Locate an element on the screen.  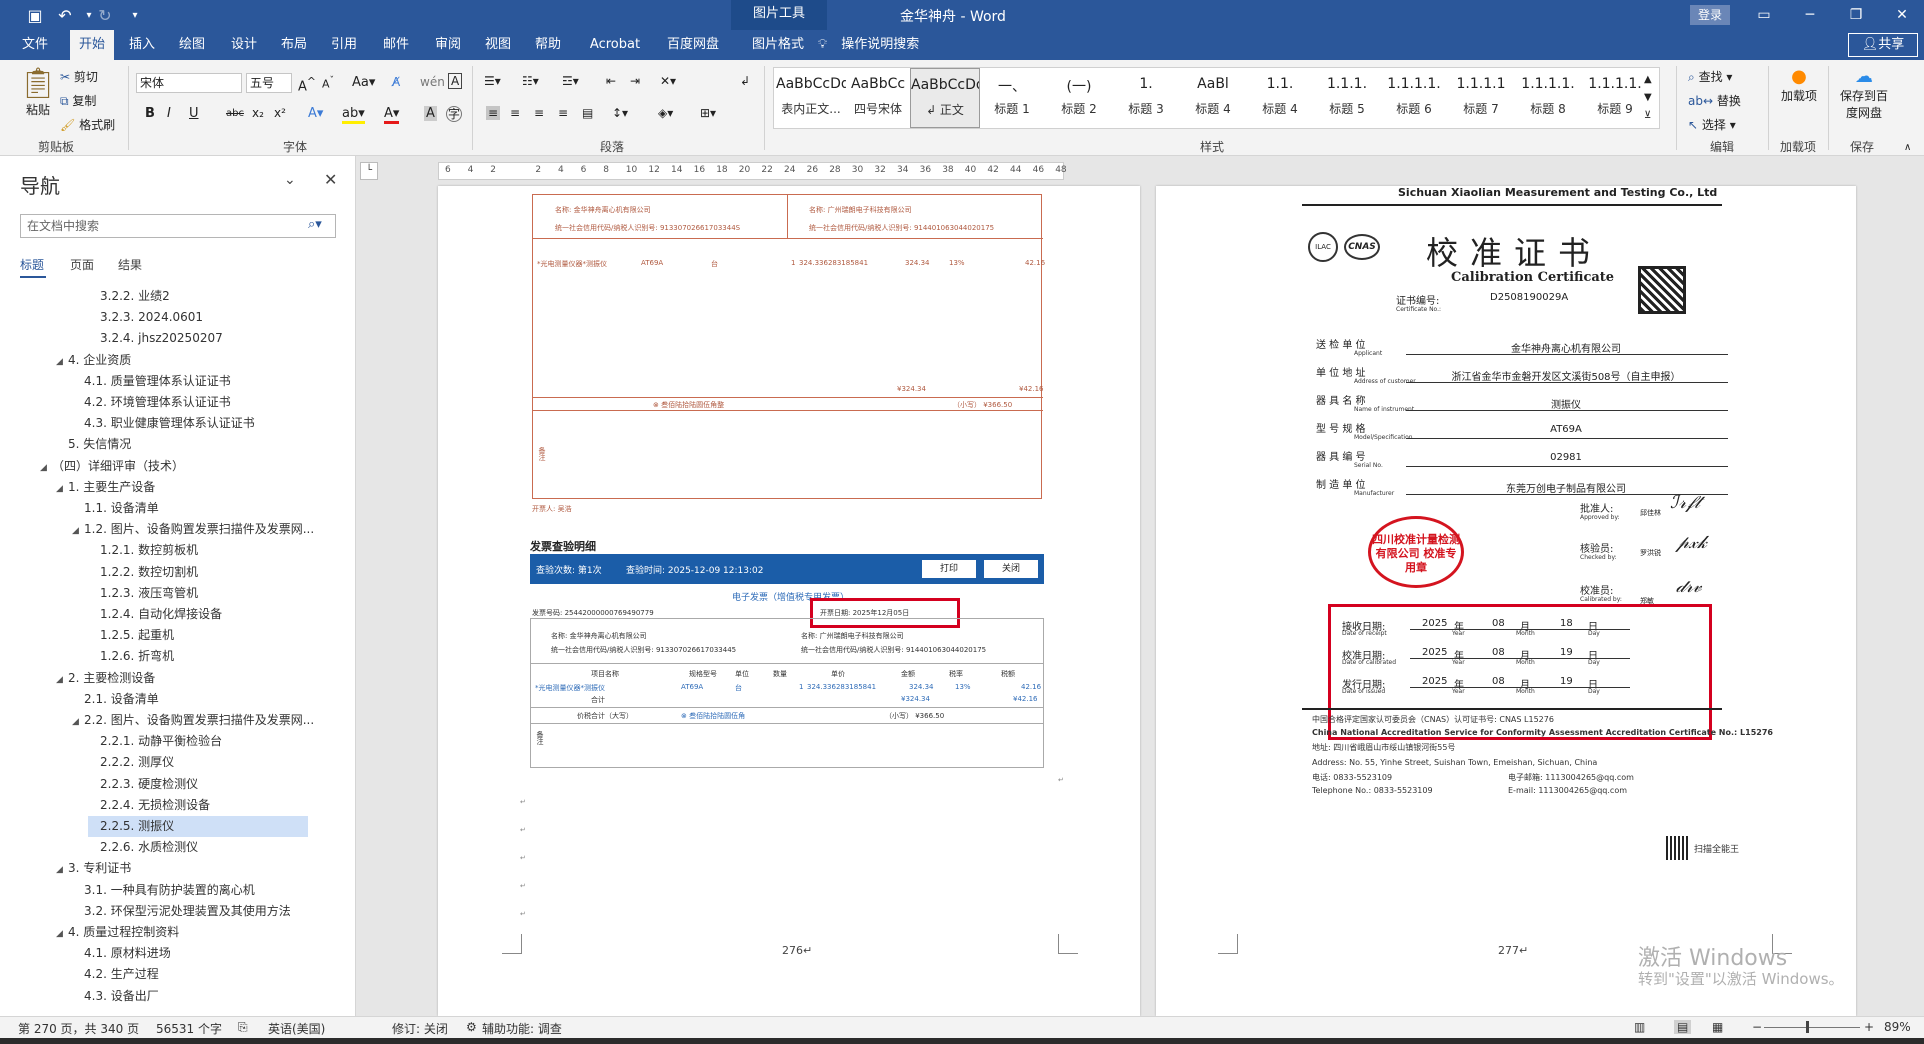
tab-picture-format: 图片格式 is located at coordinates (778, 45).